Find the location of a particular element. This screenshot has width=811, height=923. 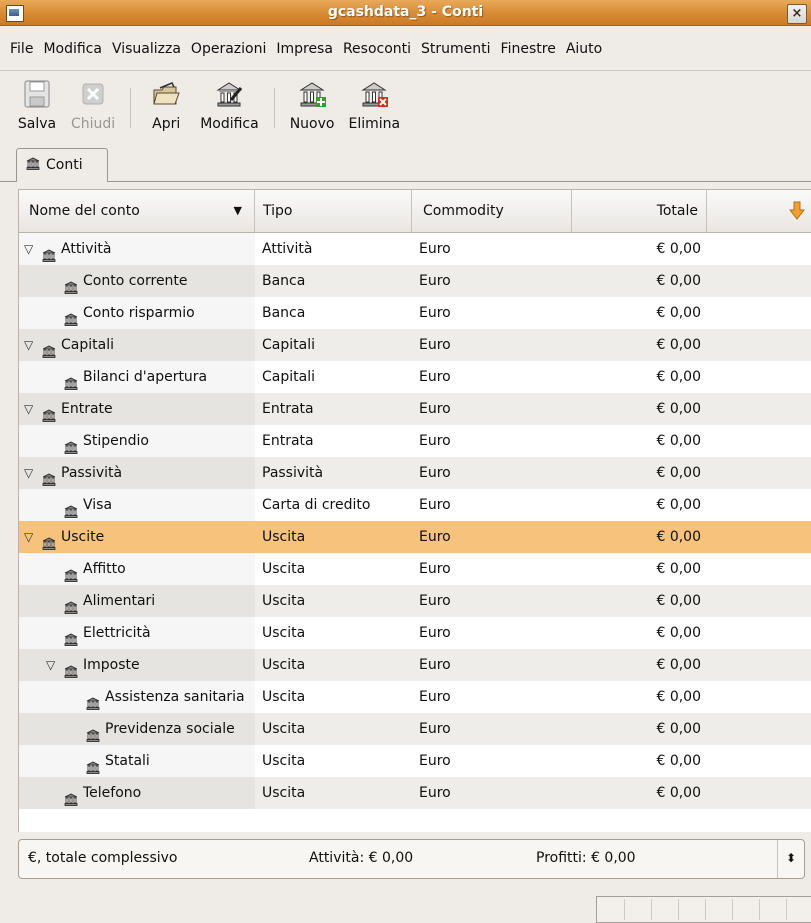

new-account-button: Nuovo is located at coordinates (312, 105).